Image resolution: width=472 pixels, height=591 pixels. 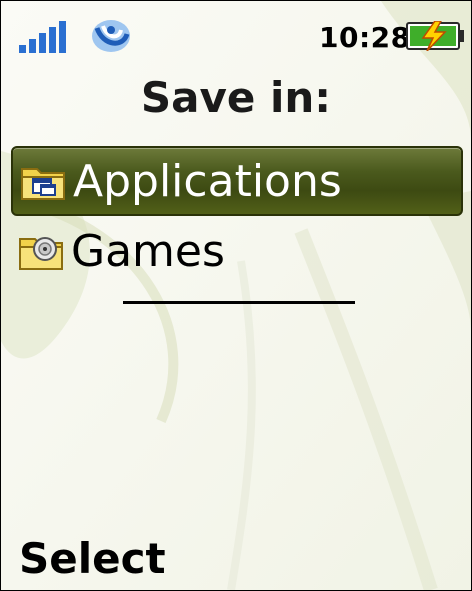 What do you see at coordinates (43, 184) in the screenshot?
I see `applications-folder-icon` at bounding box center [43, 184].